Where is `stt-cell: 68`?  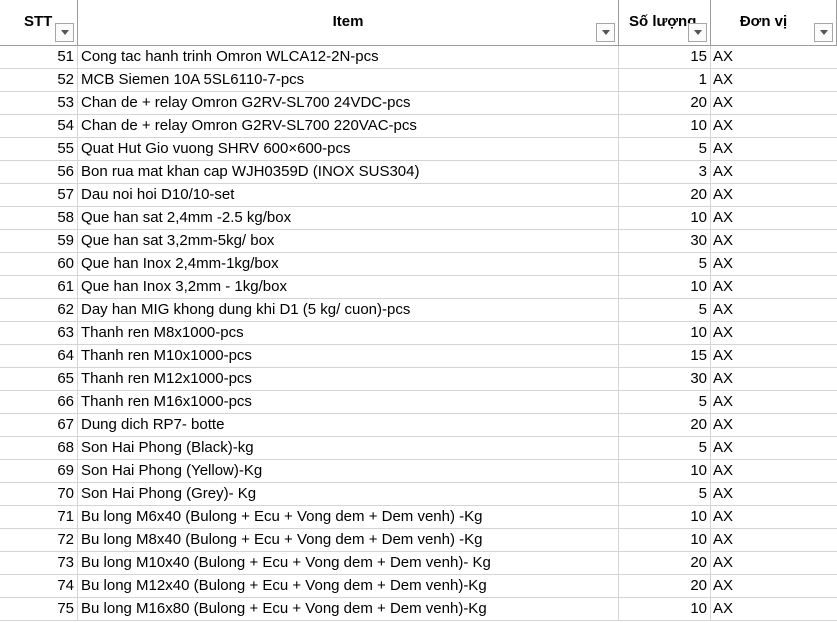
stt-cell: 68 is located at coordinates (39, 448).